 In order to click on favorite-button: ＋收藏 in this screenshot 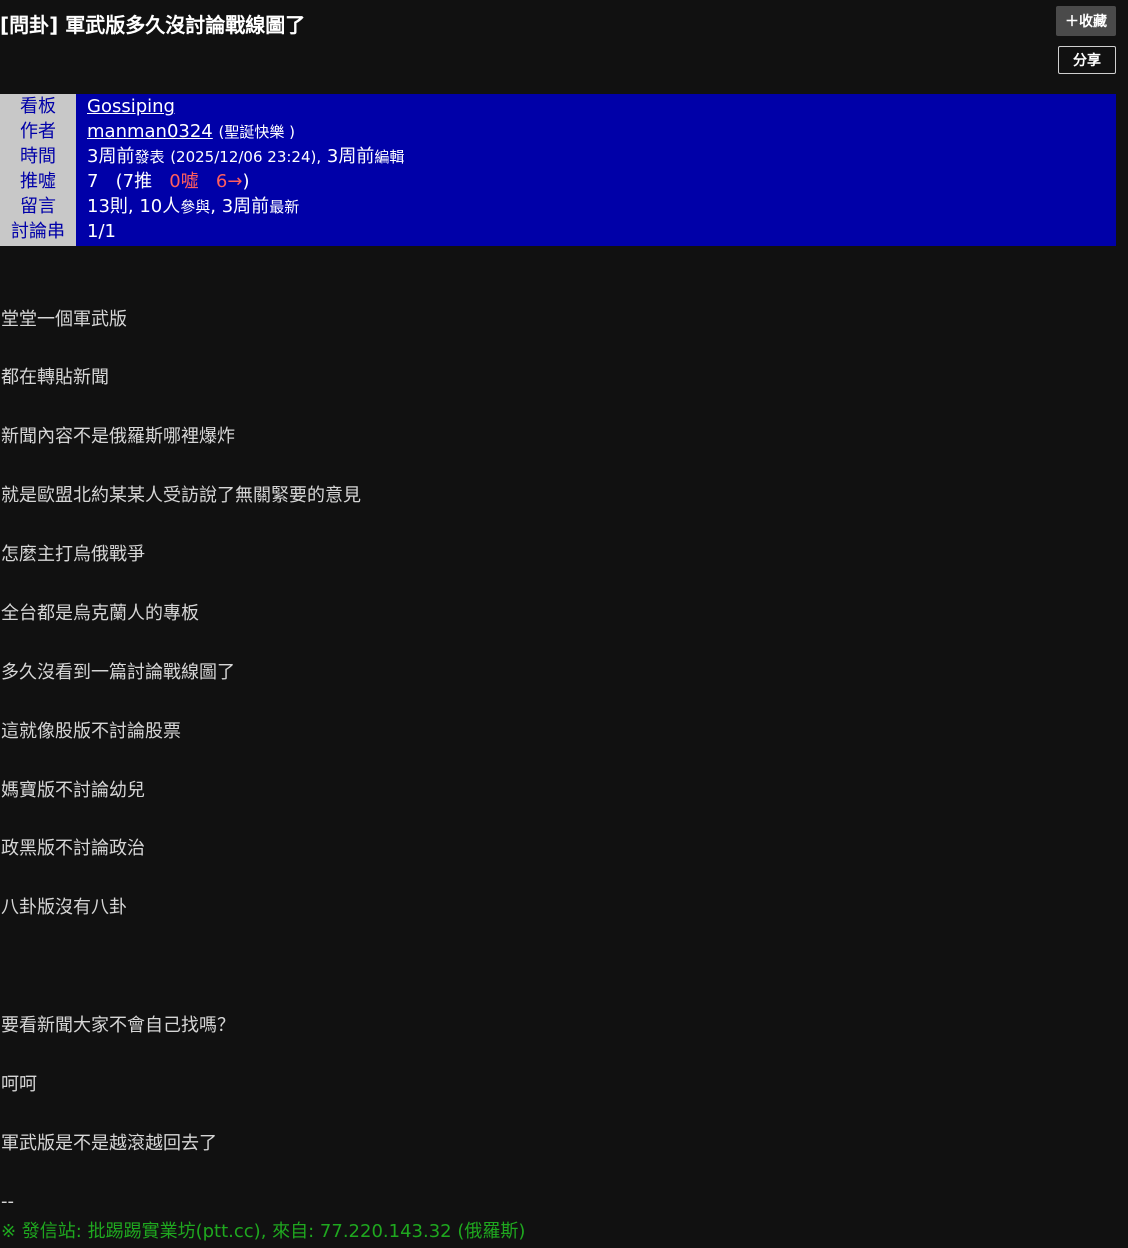, I will do `click(1086, 21)`.